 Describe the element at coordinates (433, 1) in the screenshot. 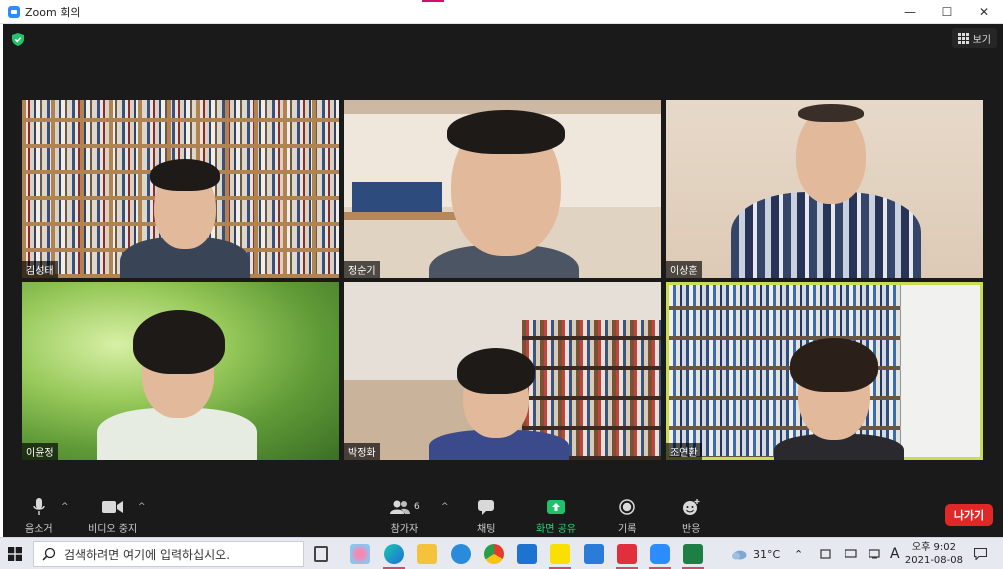

I see `title-accent` at that location.